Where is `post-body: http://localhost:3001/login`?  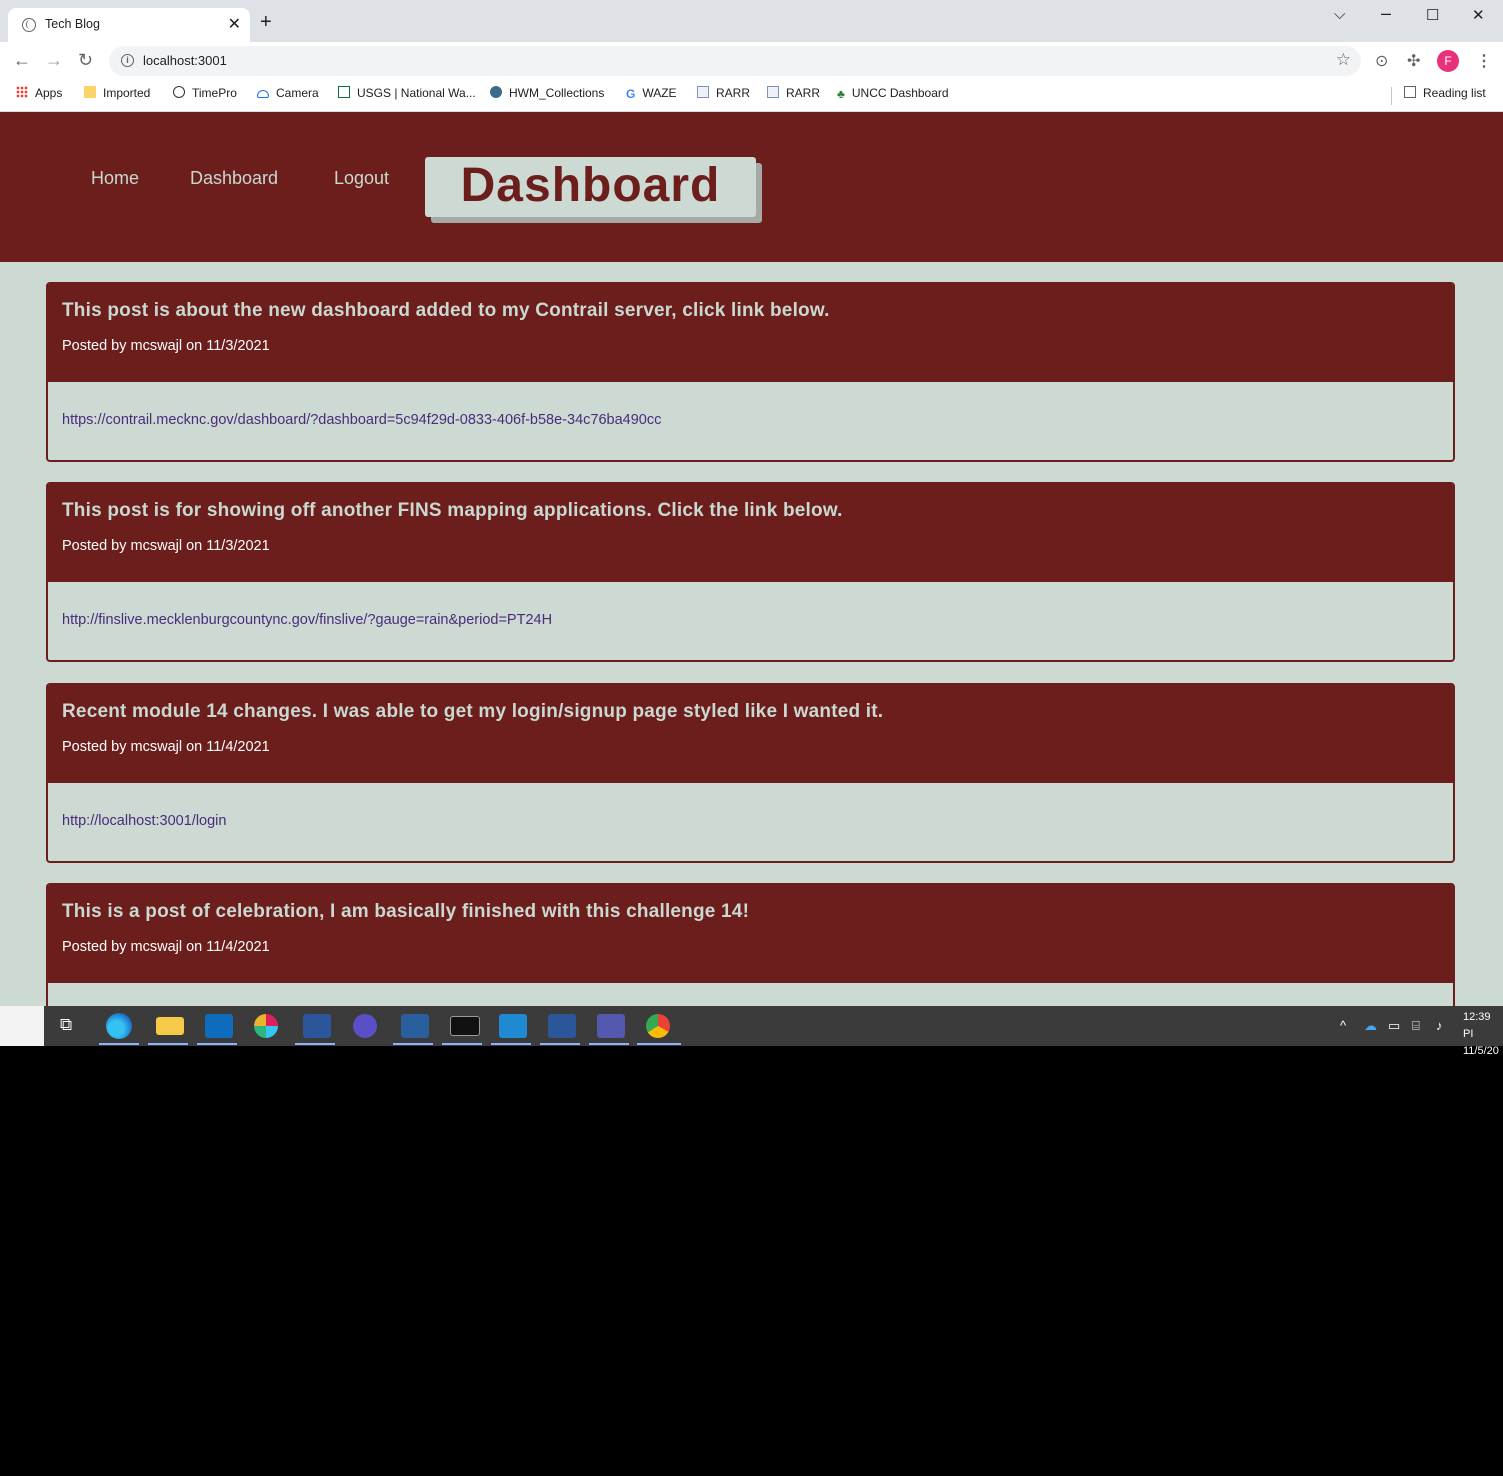
post-body: http://localhost:3001/login is located at coordinates (750, 822).